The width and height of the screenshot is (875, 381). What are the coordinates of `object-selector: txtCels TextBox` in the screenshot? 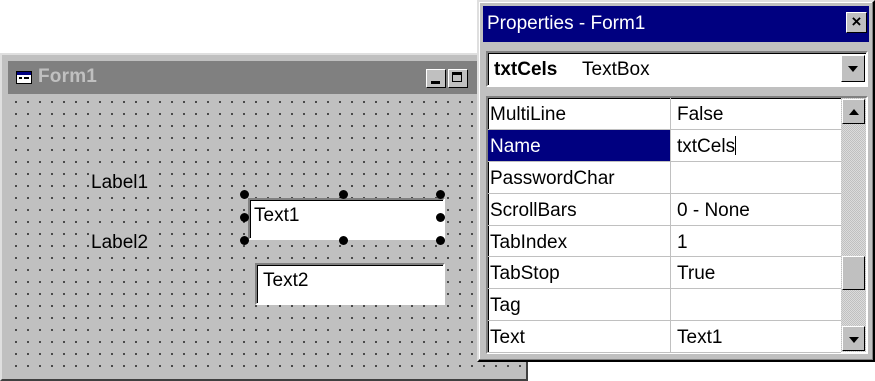 It's located at (677, 69).